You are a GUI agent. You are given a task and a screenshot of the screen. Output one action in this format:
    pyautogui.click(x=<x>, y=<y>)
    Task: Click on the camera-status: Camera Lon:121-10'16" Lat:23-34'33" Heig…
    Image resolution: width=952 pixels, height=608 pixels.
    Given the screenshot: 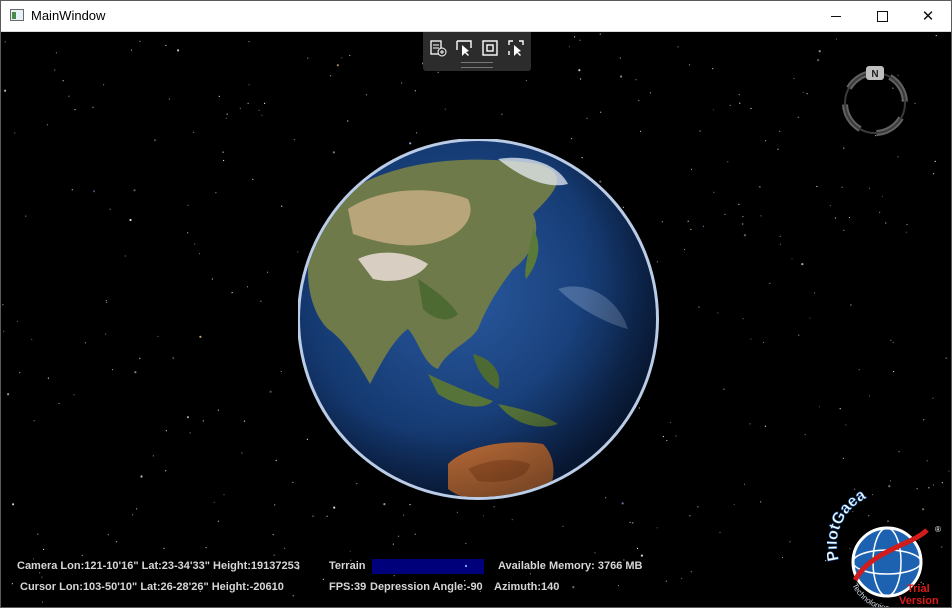 What is the action you would take?
    pyautogui.click(x=158, y=566)
    